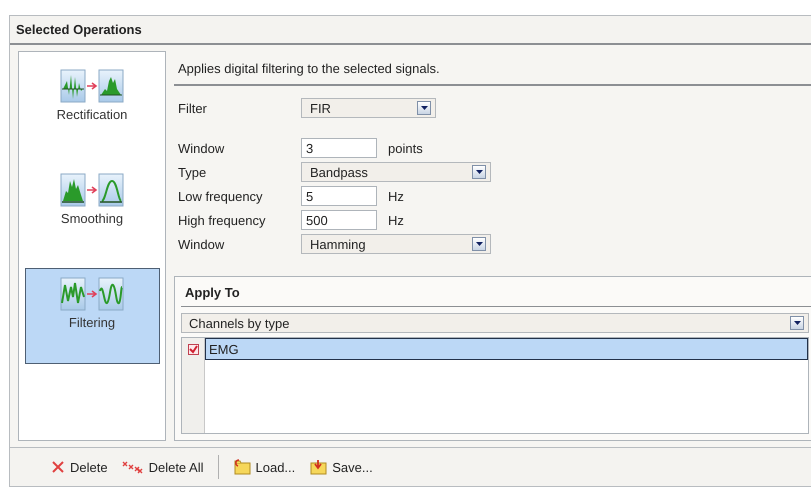 The width and height of the screenshot is (811, 487). I want to click on input-field: 5, so click(339, 196).